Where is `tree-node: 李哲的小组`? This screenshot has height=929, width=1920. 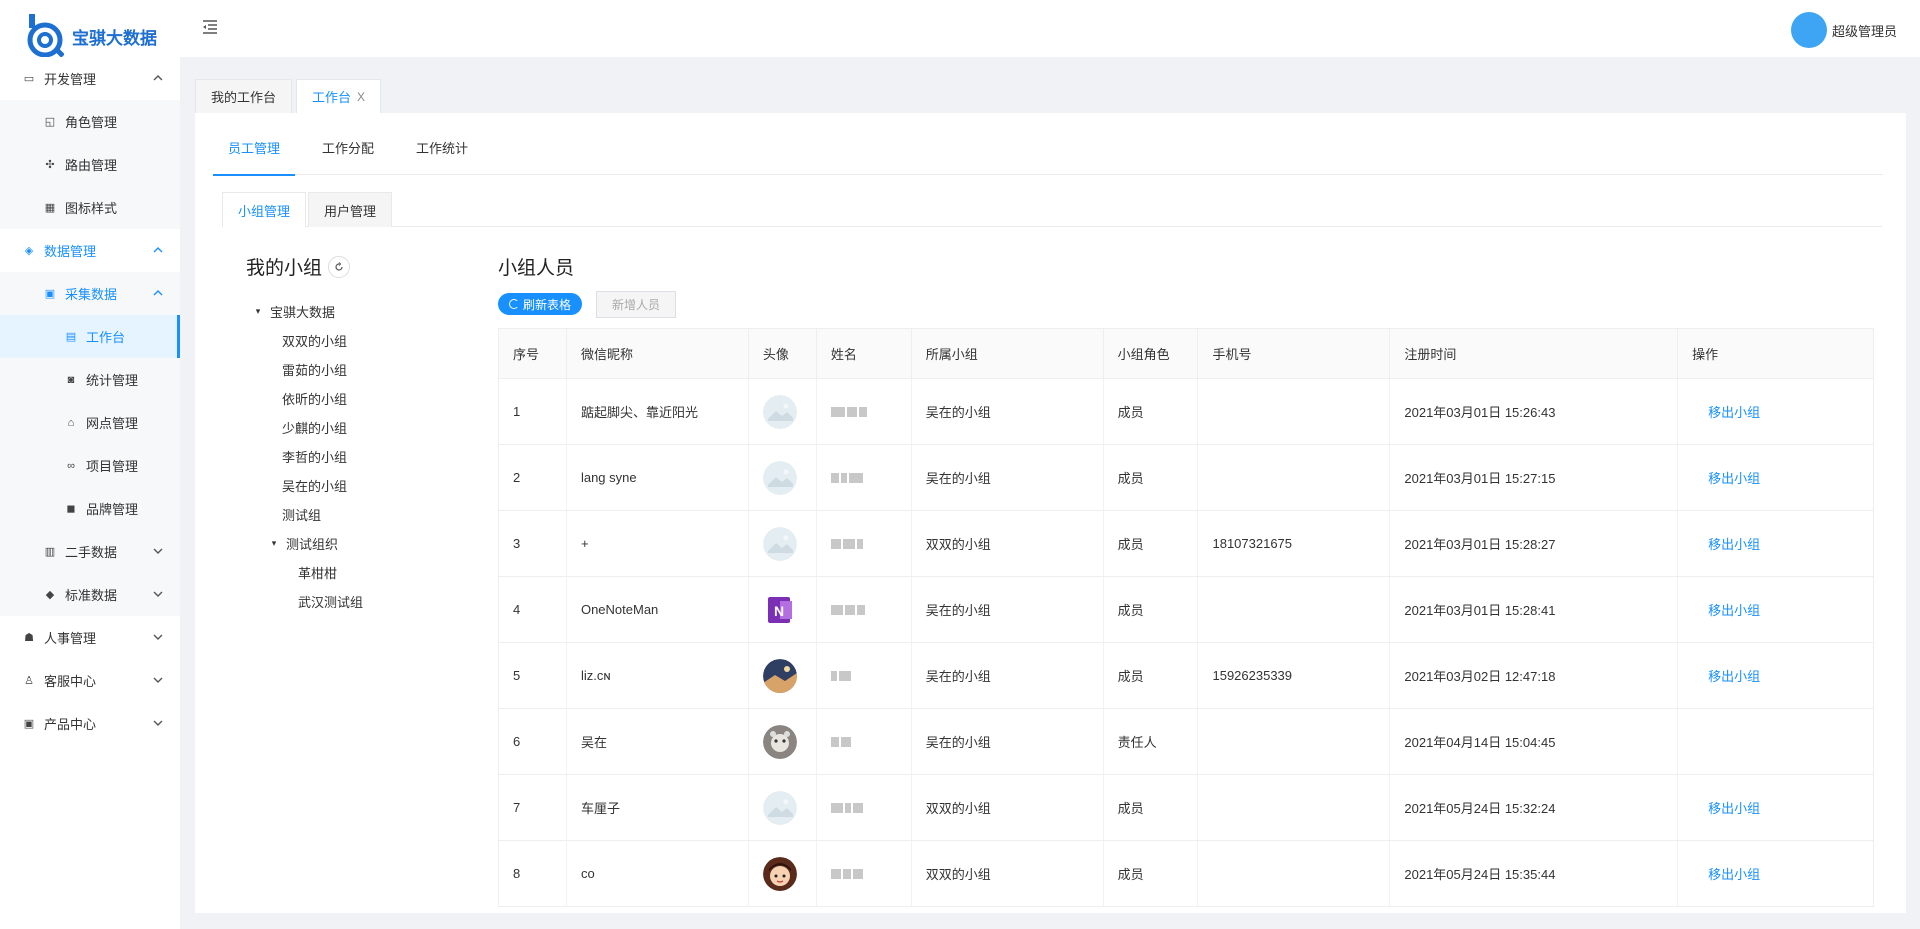 tree-node: 李哲的小组 is located at coordinates (350, 456).